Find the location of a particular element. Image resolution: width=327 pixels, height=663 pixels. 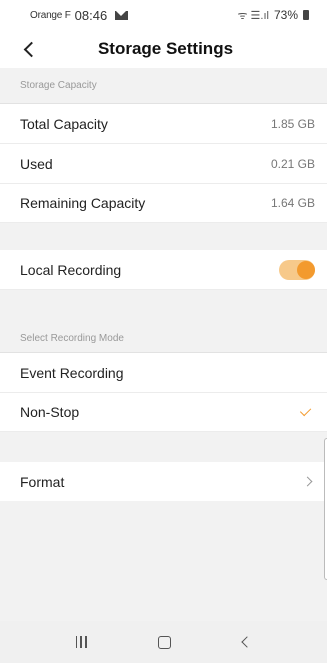

back-button is located at coordinates (29, 49).